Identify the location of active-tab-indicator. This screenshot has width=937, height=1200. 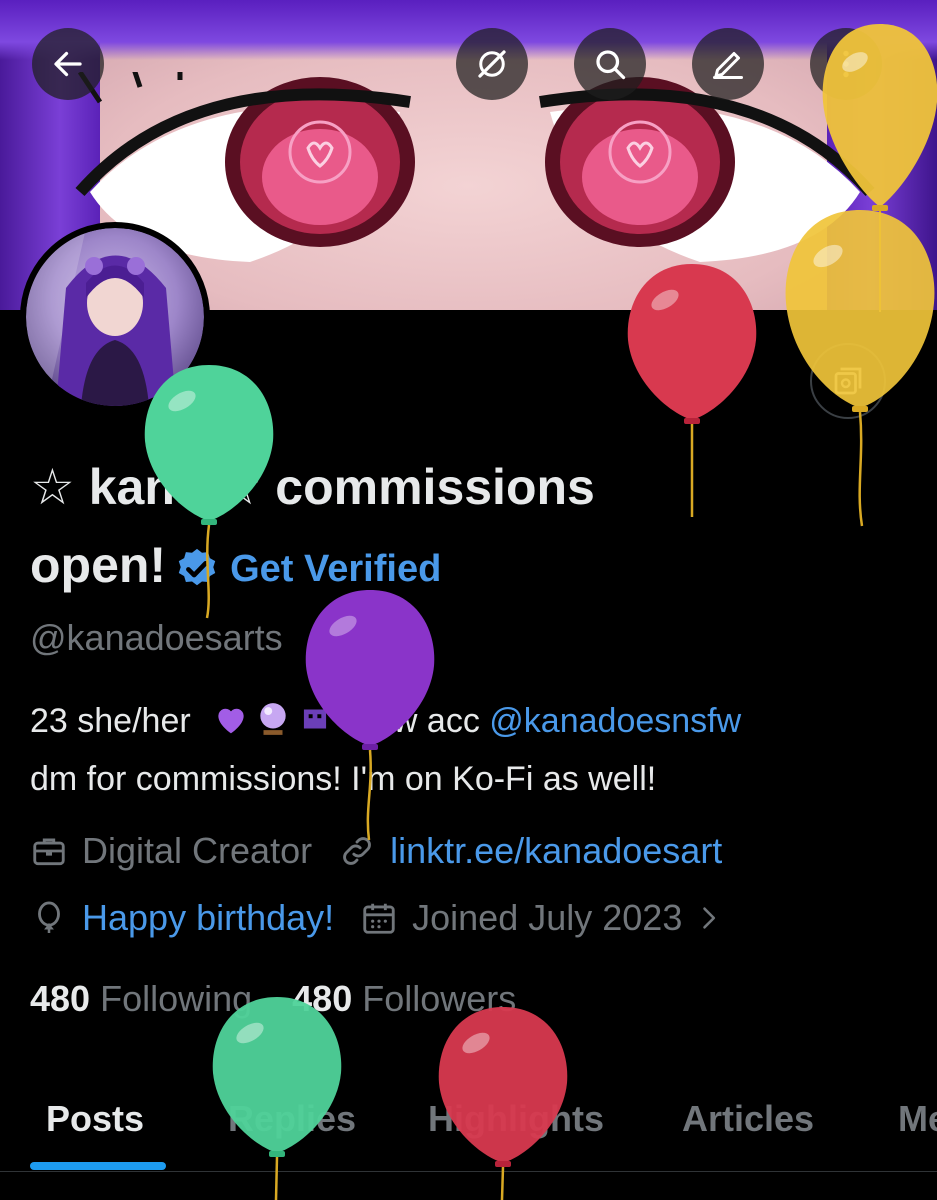
(98, 1166).